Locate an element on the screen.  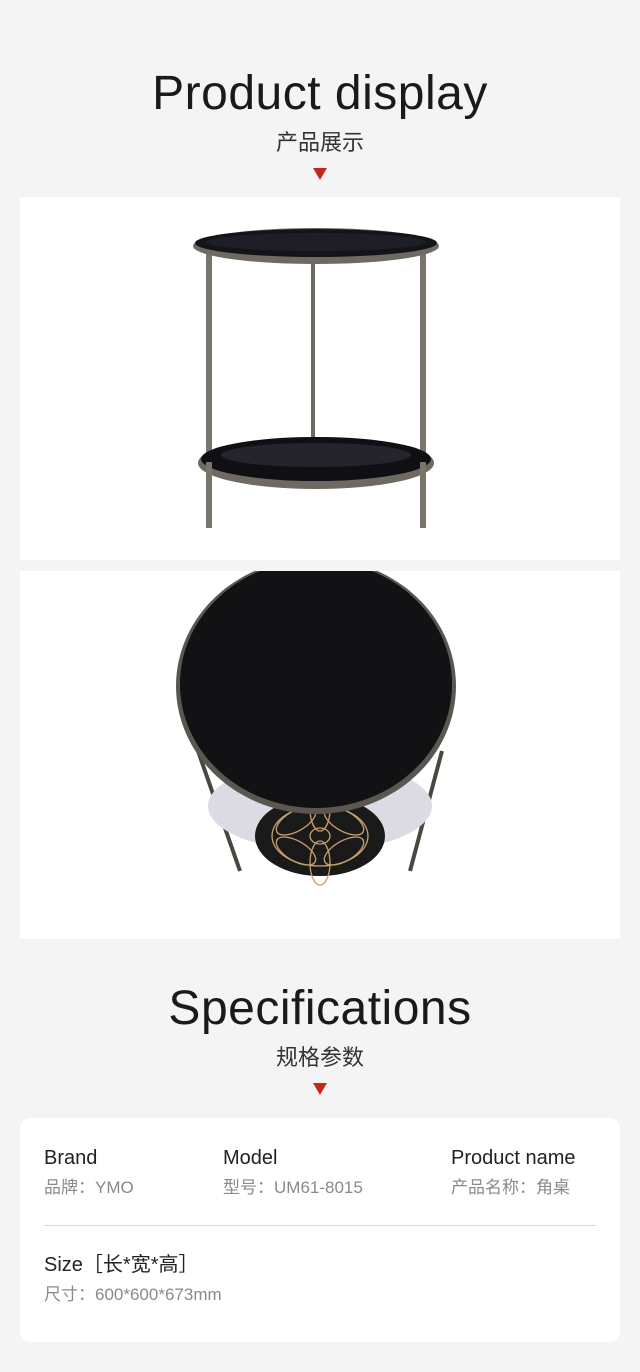
table-top-illustration is located at coordinates (316, 728).